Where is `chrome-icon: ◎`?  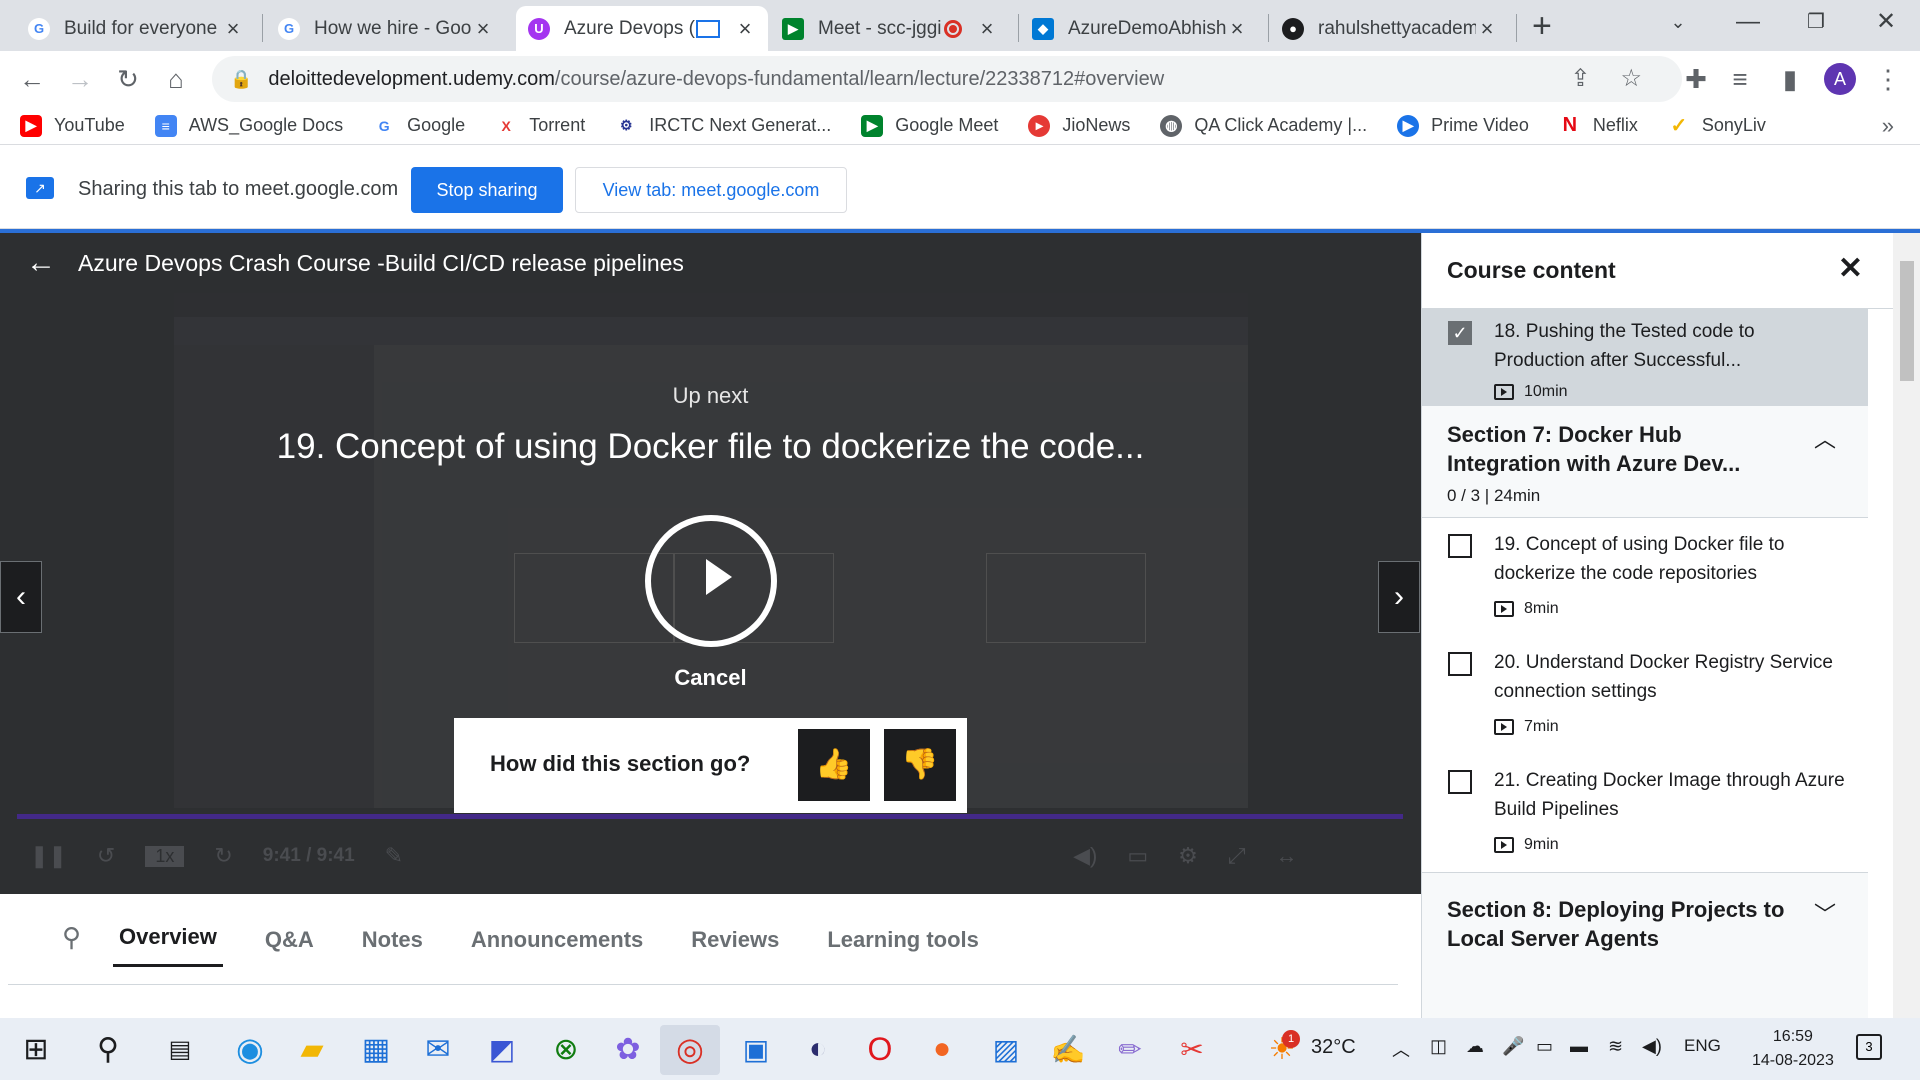
chrome-icon: ◎ is located at coordinates (690, 1049).